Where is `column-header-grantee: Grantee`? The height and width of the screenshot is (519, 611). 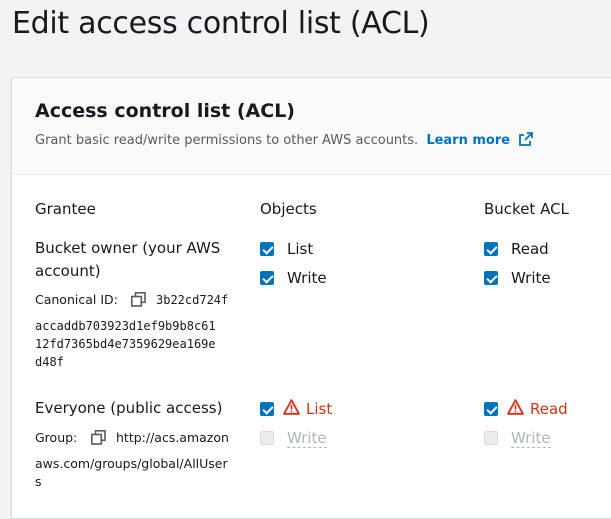 column-header-grantee: Grantee is located at coordinates (65, 209).